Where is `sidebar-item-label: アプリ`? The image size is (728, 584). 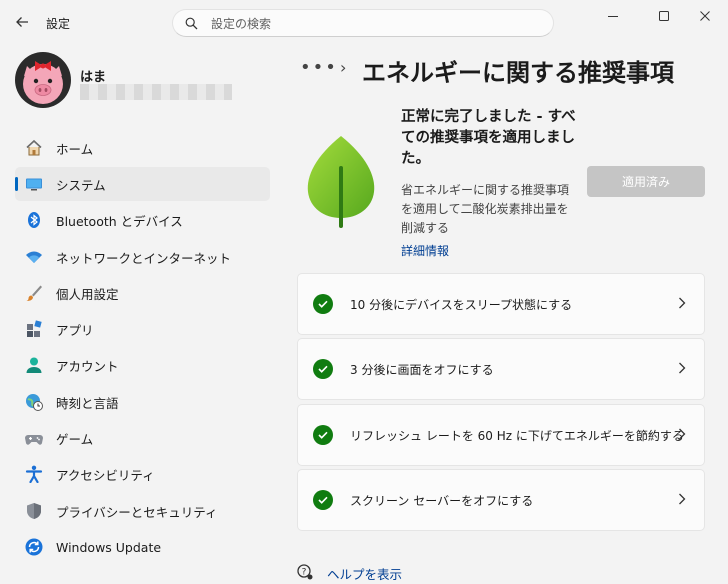 sidebar-item-label: アプリ is located at coordinates (75, 330).